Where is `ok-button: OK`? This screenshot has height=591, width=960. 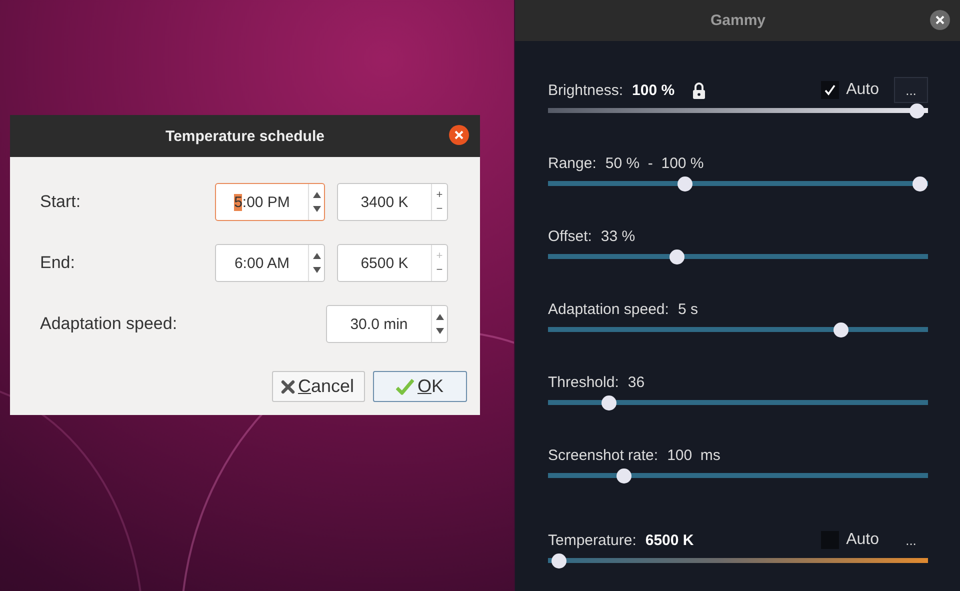
ok-button: OK is located at coordinates (420, 386).